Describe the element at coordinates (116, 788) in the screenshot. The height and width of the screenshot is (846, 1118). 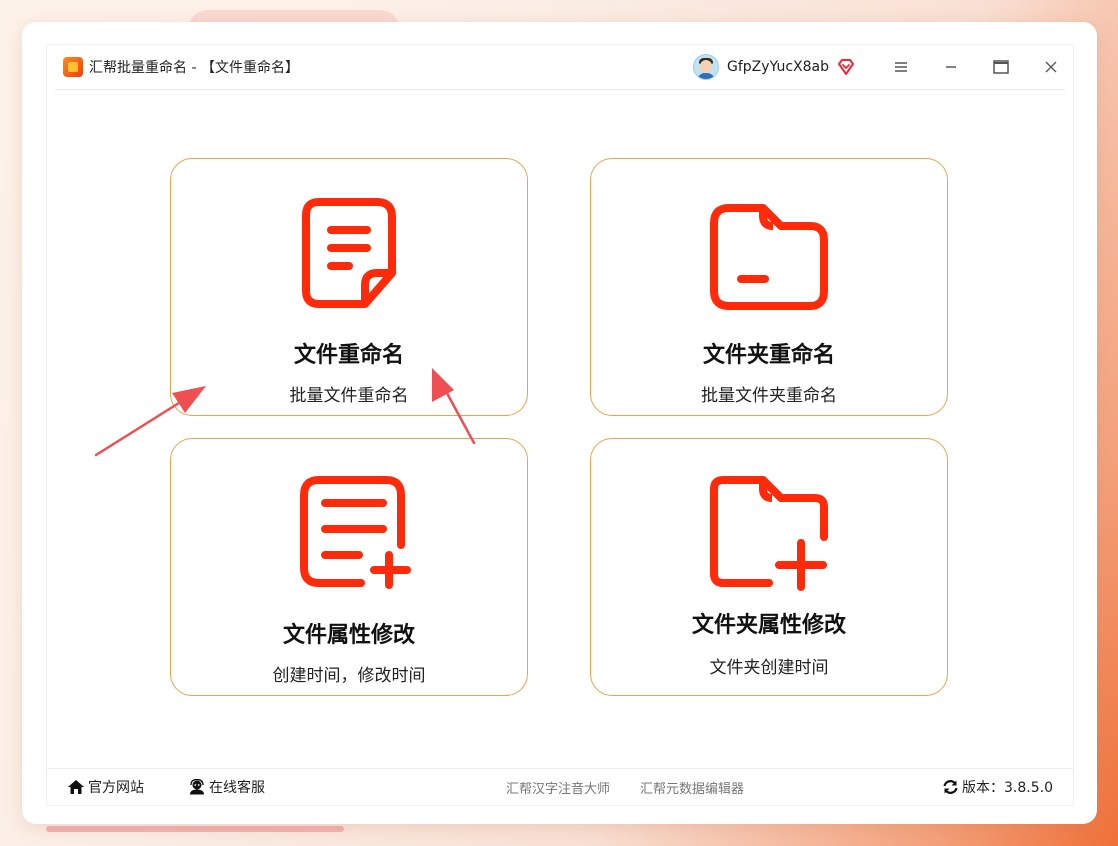
I see `official-site-label: 官方网站` at that location.